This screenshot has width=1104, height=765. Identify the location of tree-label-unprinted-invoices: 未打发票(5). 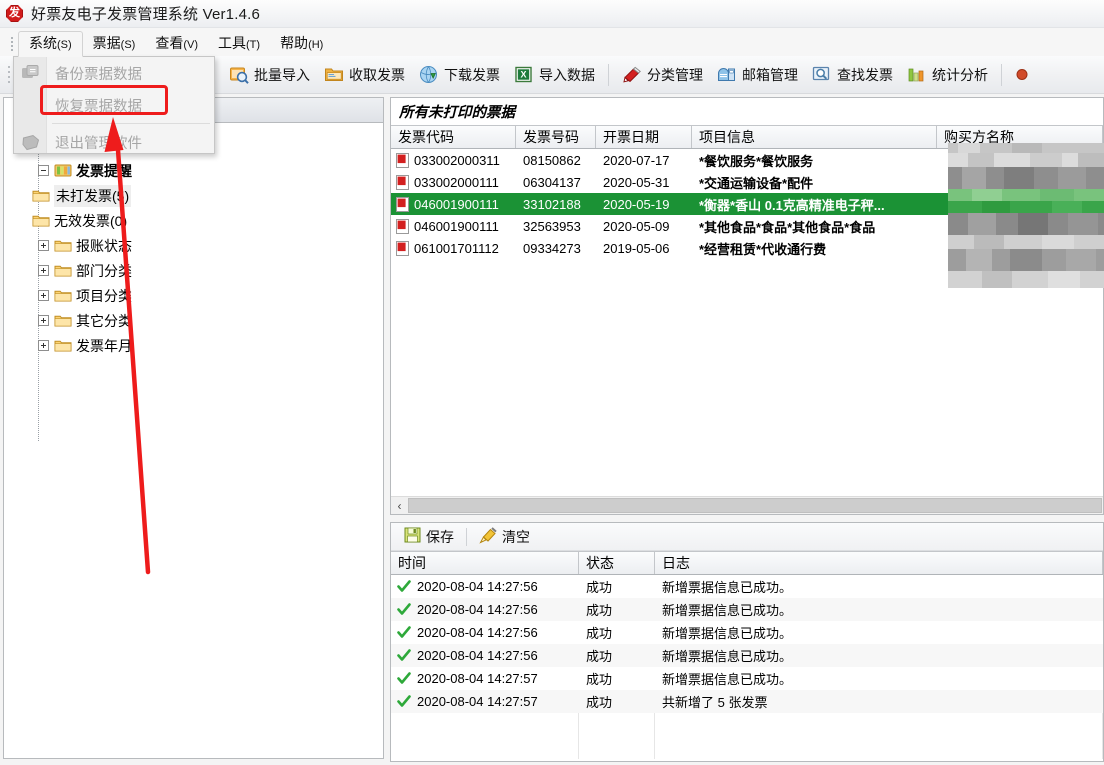
(93, 195).